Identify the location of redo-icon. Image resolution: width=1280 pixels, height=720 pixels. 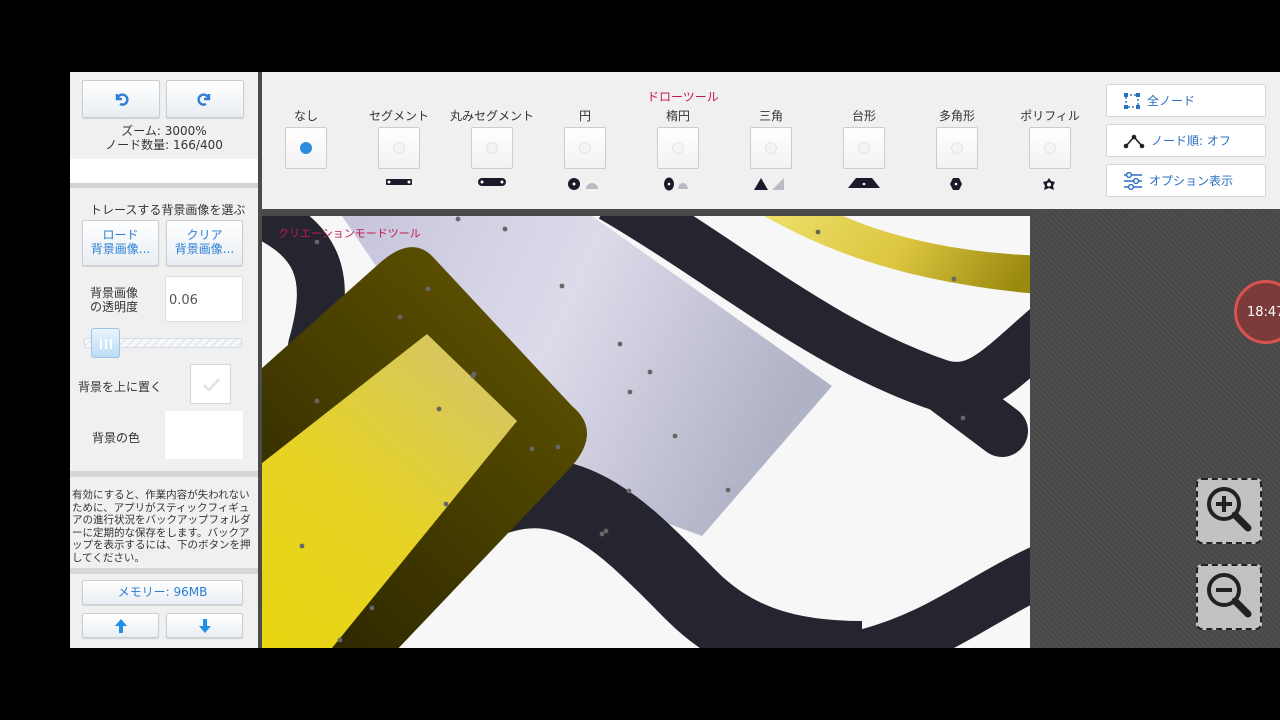
(204, 99).